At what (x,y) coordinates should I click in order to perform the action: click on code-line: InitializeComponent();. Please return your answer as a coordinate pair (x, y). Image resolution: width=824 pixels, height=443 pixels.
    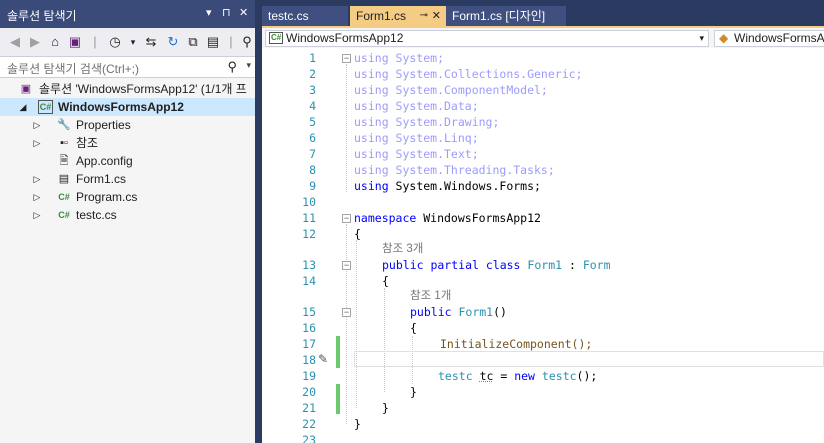
    Looking at the image, I should click on (516, 344).